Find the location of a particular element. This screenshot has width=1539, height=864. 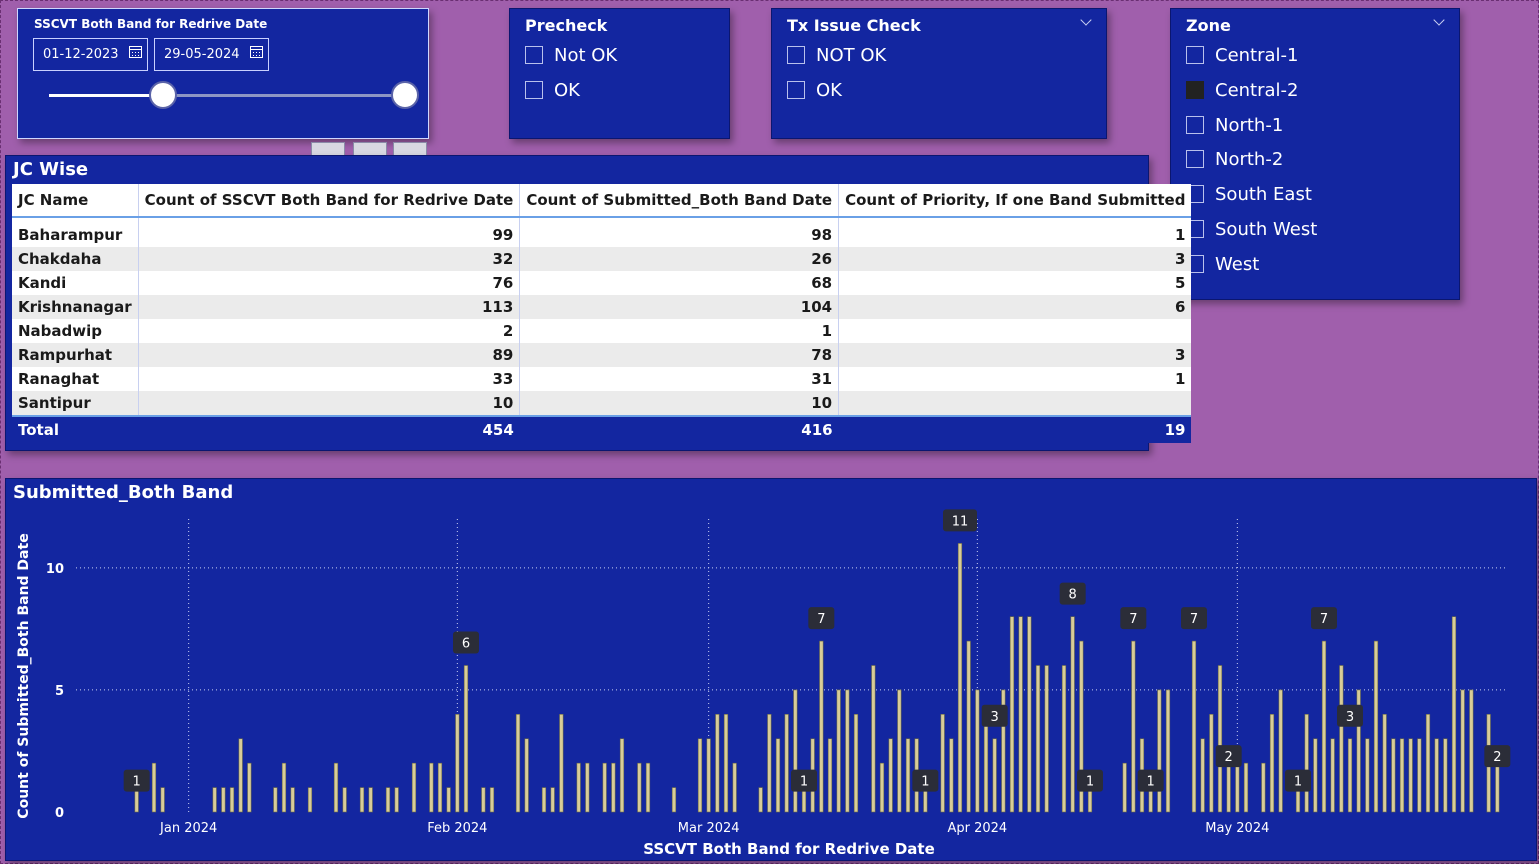

column-header-count-submitted: Count of Submitted_Both Band Date is located at coordinates (679, 201).